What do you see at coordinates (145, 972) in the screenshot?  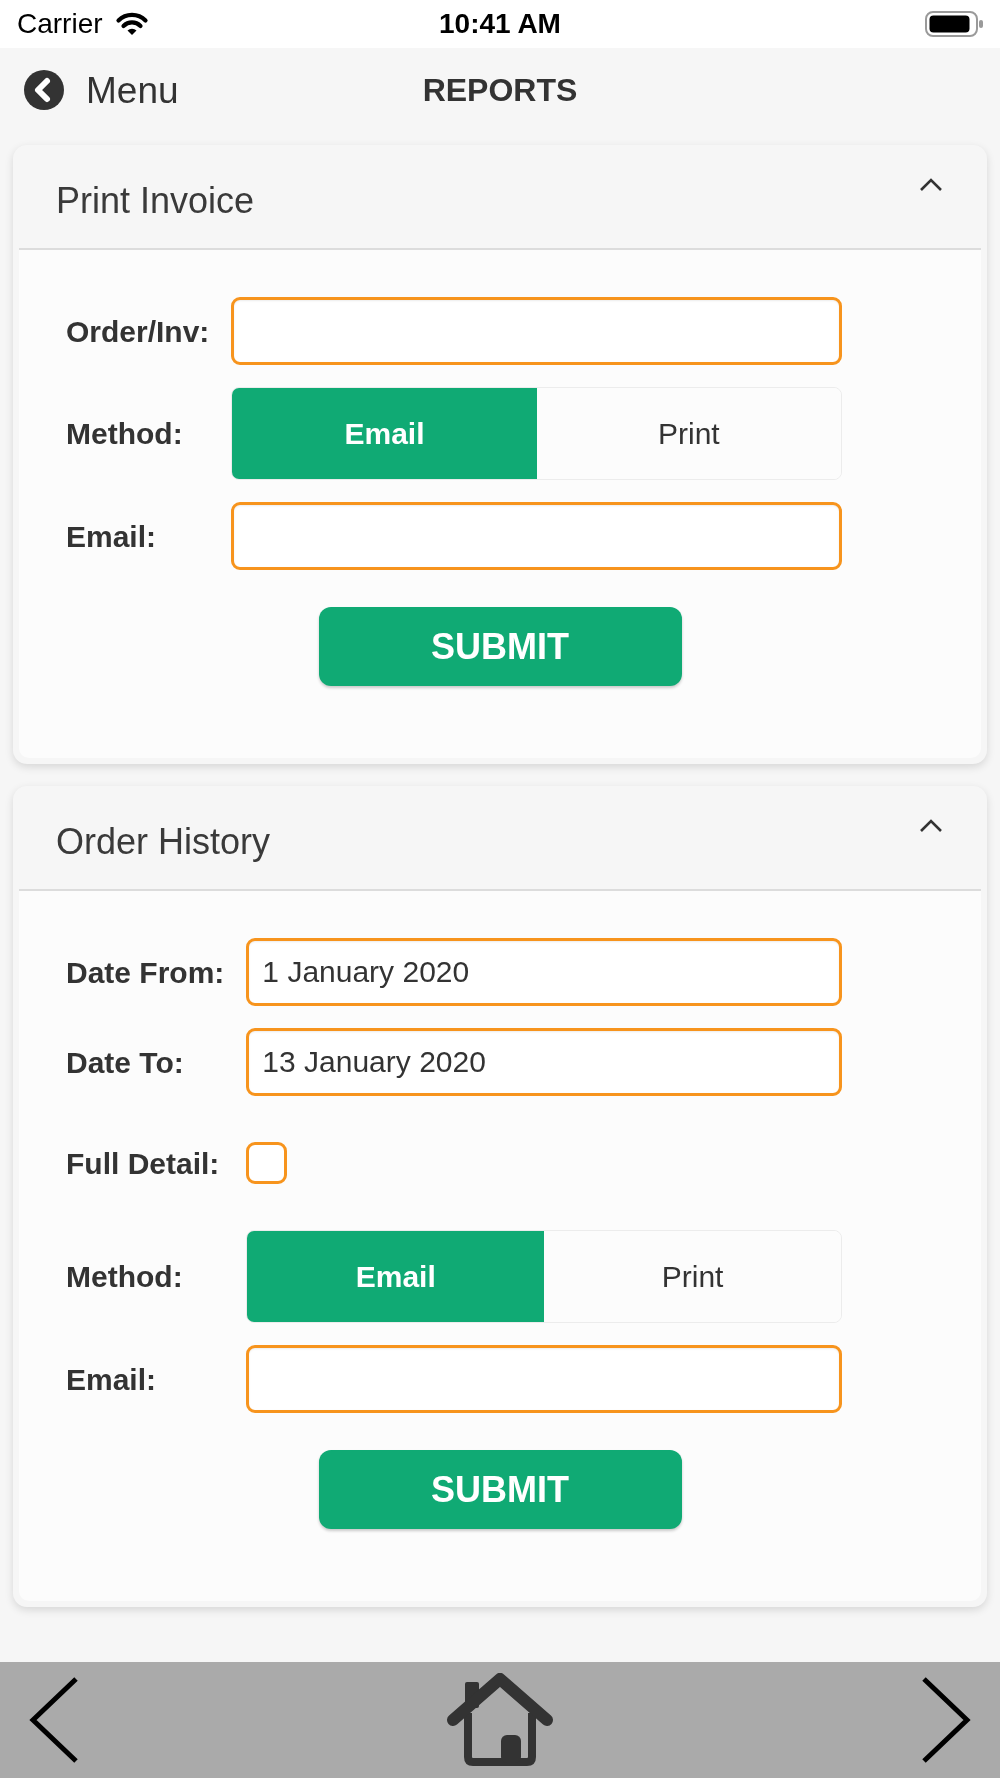 I see `field-label: Date From:` at bounding box center [145, 972].